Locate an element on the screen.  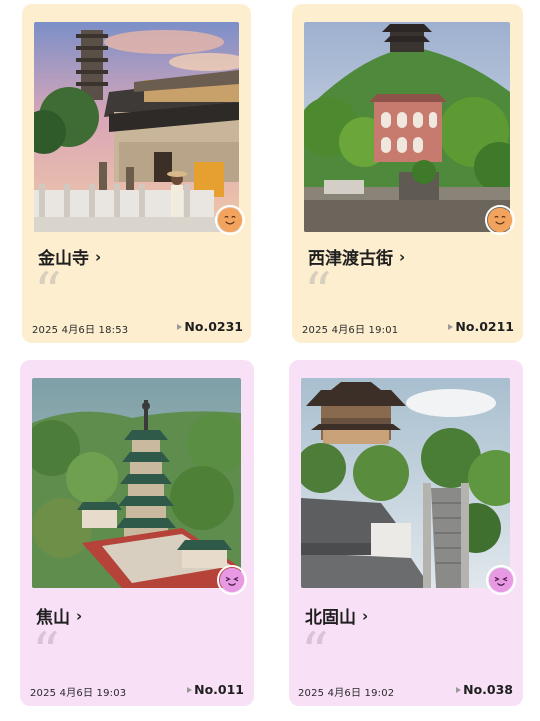
card-number-text: No.038 is located at coordinates (488, 689).